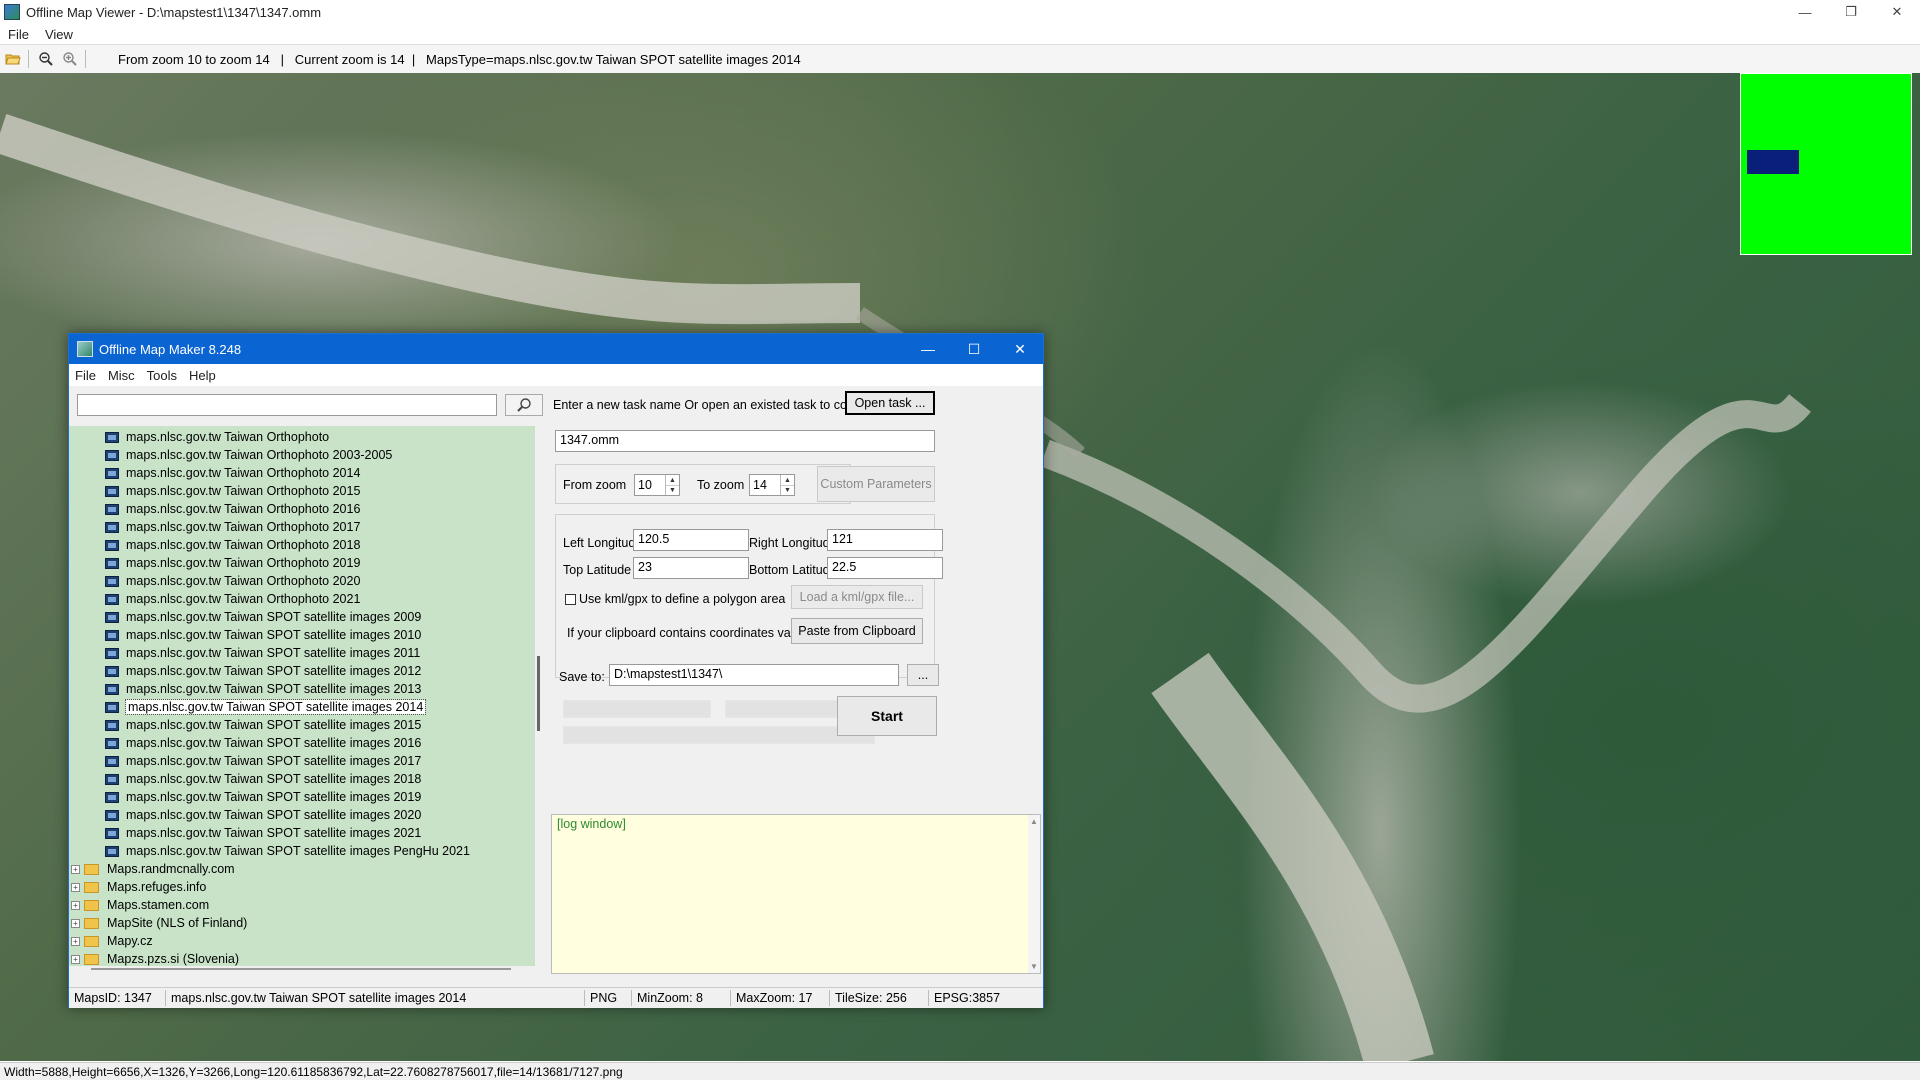 Image resolution: width=1920 pixels, height=1080 pixels. What do you see at coordinates (691, 568) in the screenshot?
I see `top-latitude-field: 23` at bounding box center [691, 568].